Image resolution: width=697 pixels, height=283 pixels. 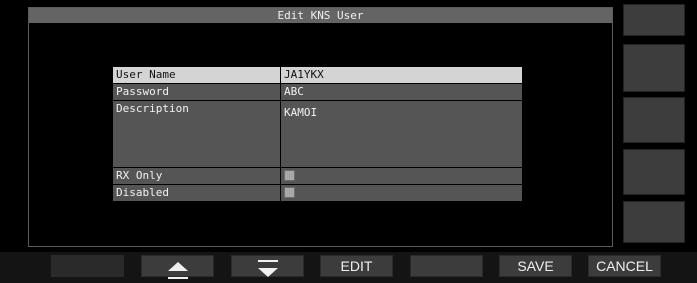 I want to click on description-label: Description, so click(x=197, y=134).